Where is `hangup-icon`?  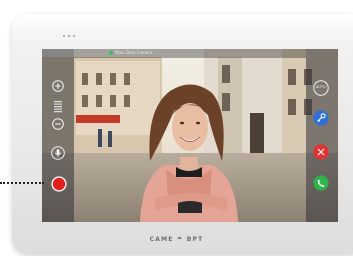 hangup-icon is located at coordinates (321, 152).